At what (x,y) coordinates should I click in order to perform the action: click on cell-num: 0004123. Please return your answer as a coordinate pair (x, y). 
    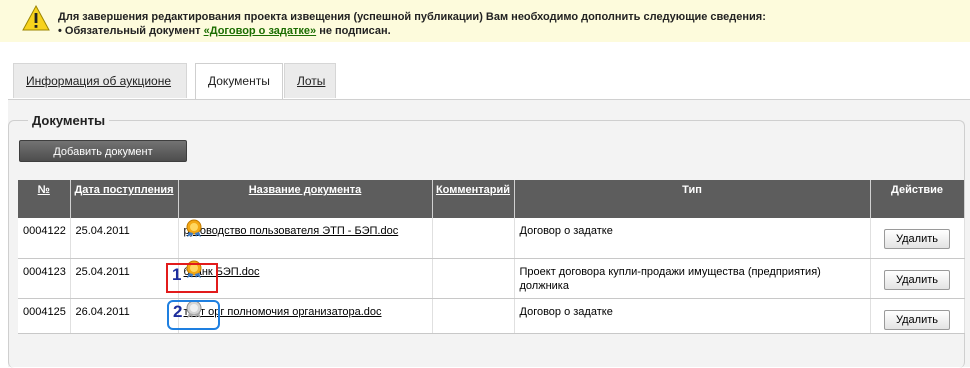
    Looking at the image, I should click on (44, 278).